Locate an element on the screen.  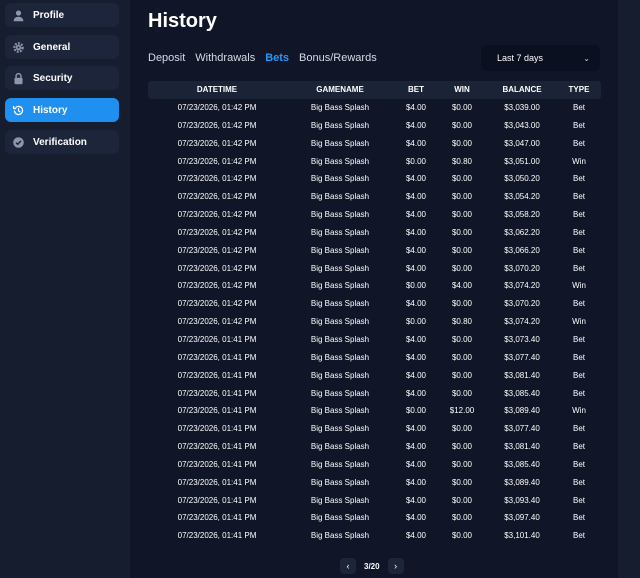
sidebar-item-general: General is located at coordinates (62, 47).